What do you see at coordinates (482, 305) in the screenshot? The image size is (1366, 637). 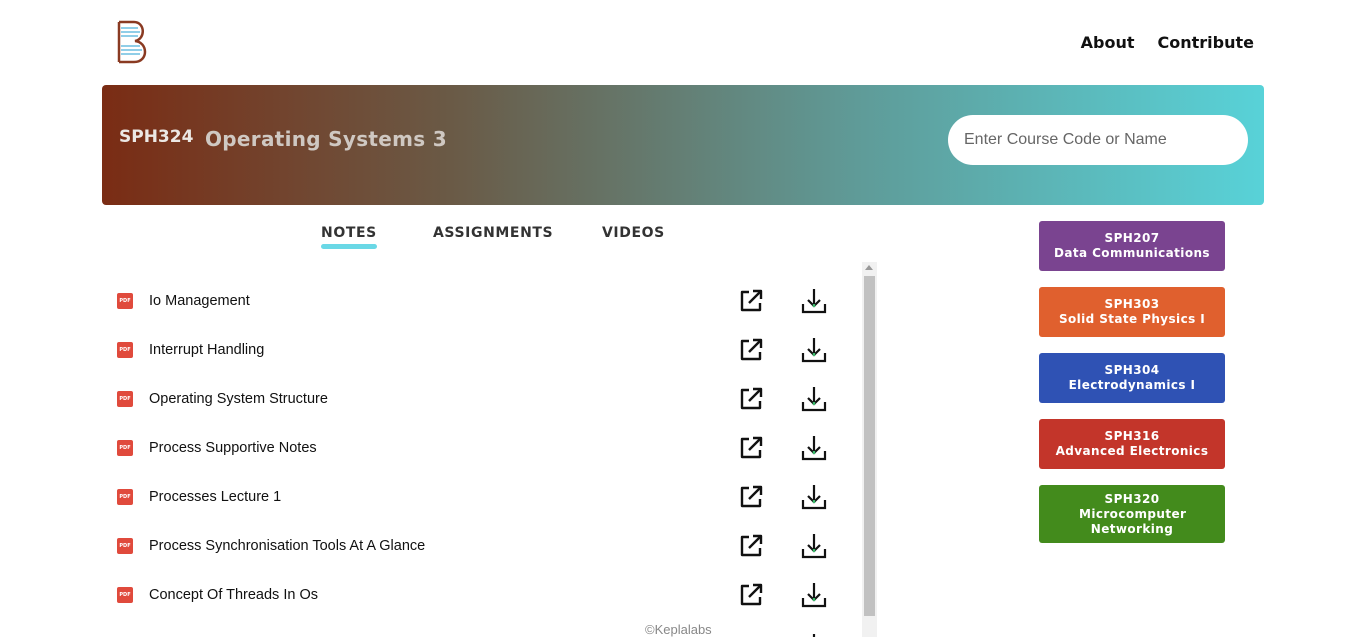 I see `list-item: PDF Io Management` at bounding box center [482, 305].